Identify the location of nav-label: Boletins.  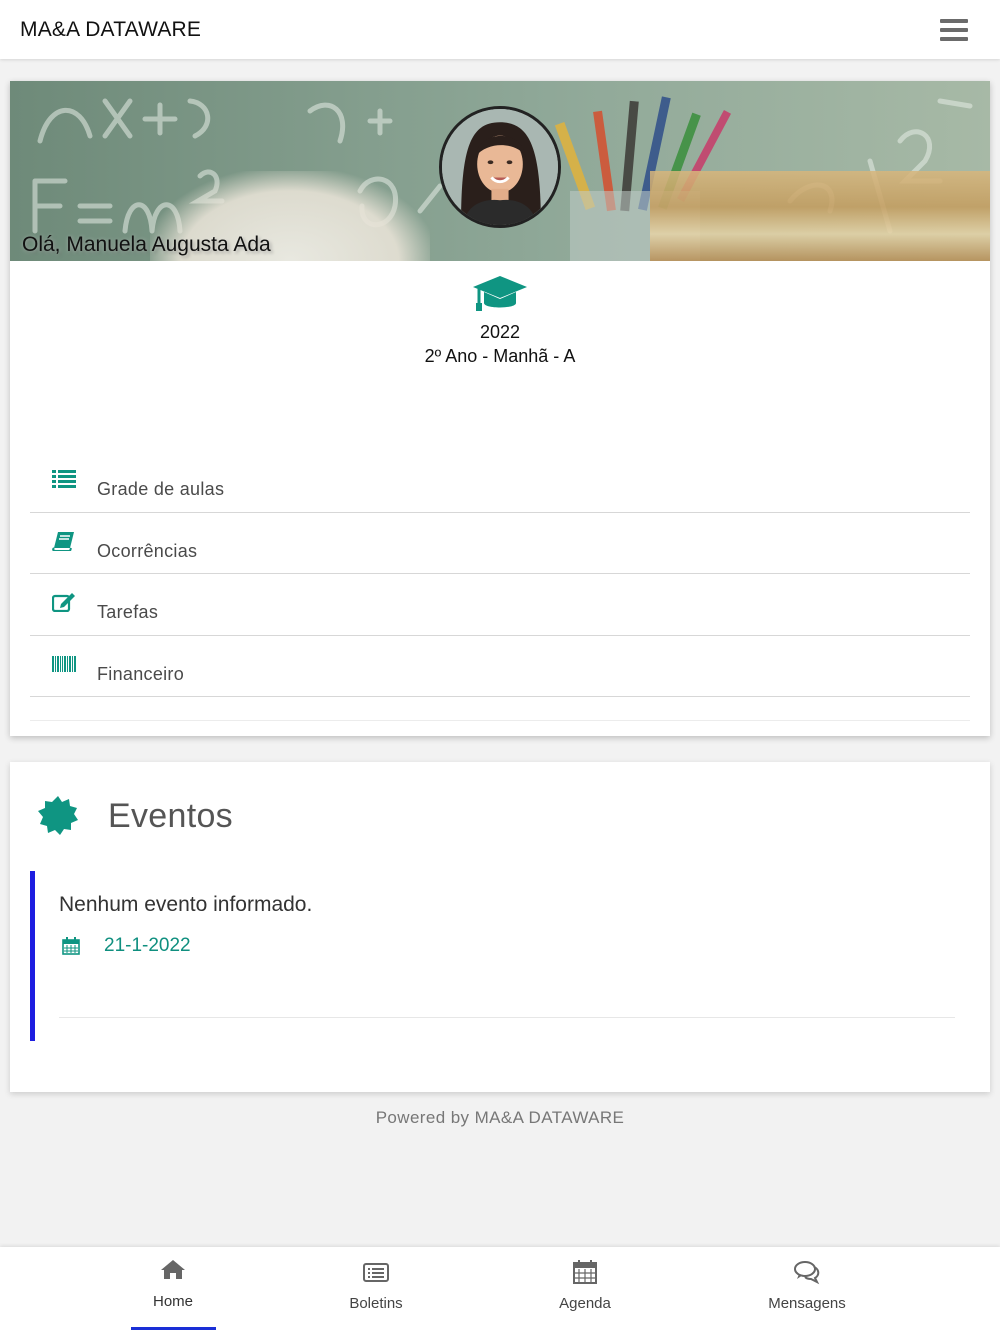
(376, 1303).